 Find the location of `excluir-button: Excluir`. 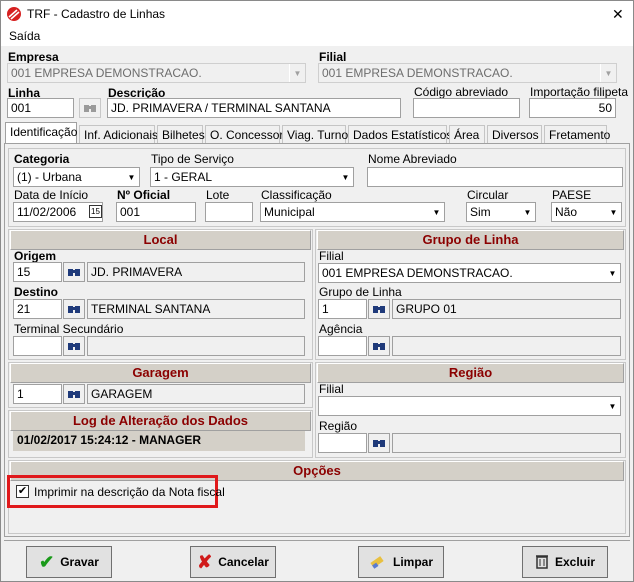

excluir-button: Excluir is located at coordinates (565, 562).